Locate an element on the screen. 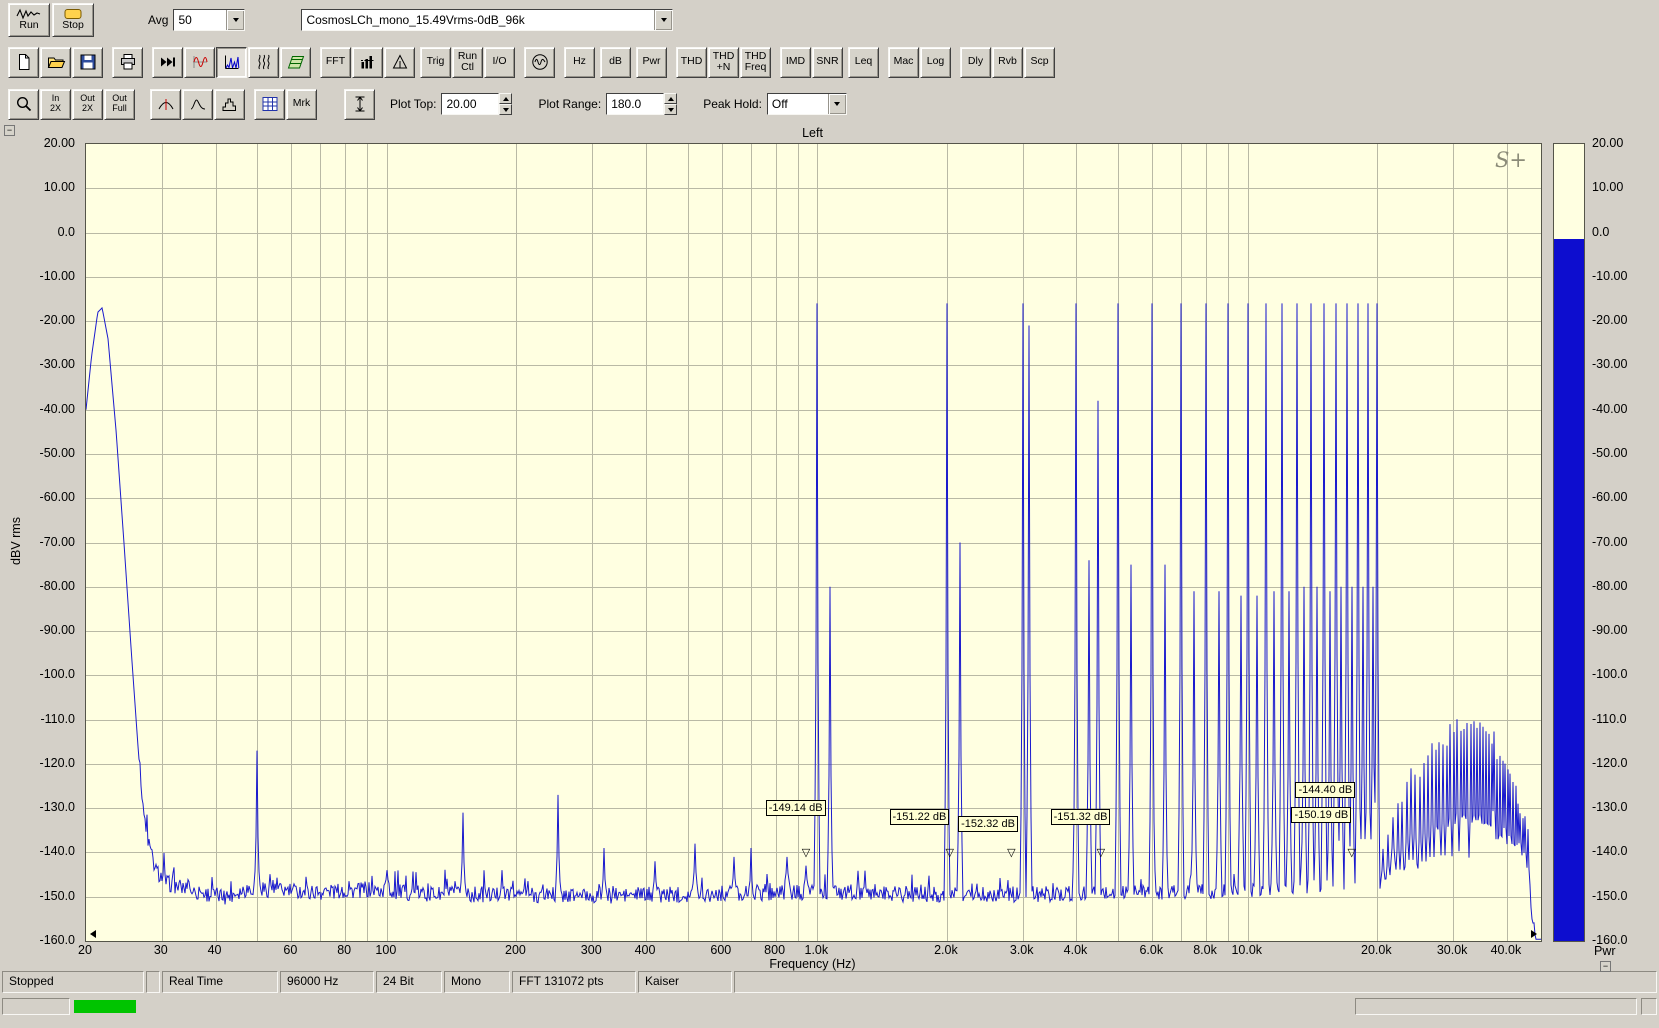 This screenshot has width=1659, height=1028. marker-curve-button is located at coordinates (165, 104).